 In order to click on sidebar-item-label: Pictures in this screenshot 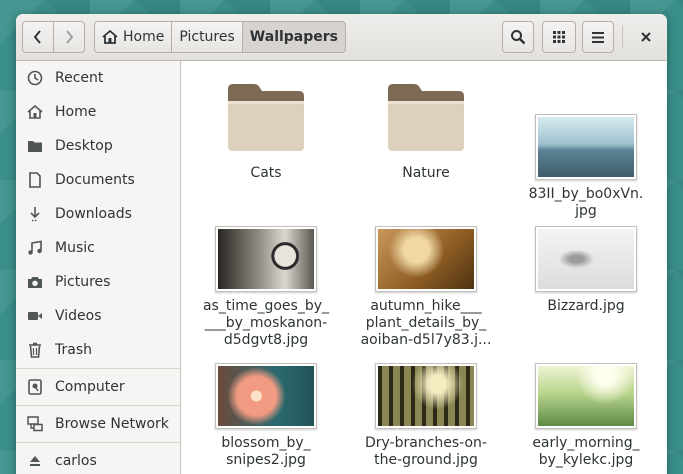, I will do `click(83, 282)`.